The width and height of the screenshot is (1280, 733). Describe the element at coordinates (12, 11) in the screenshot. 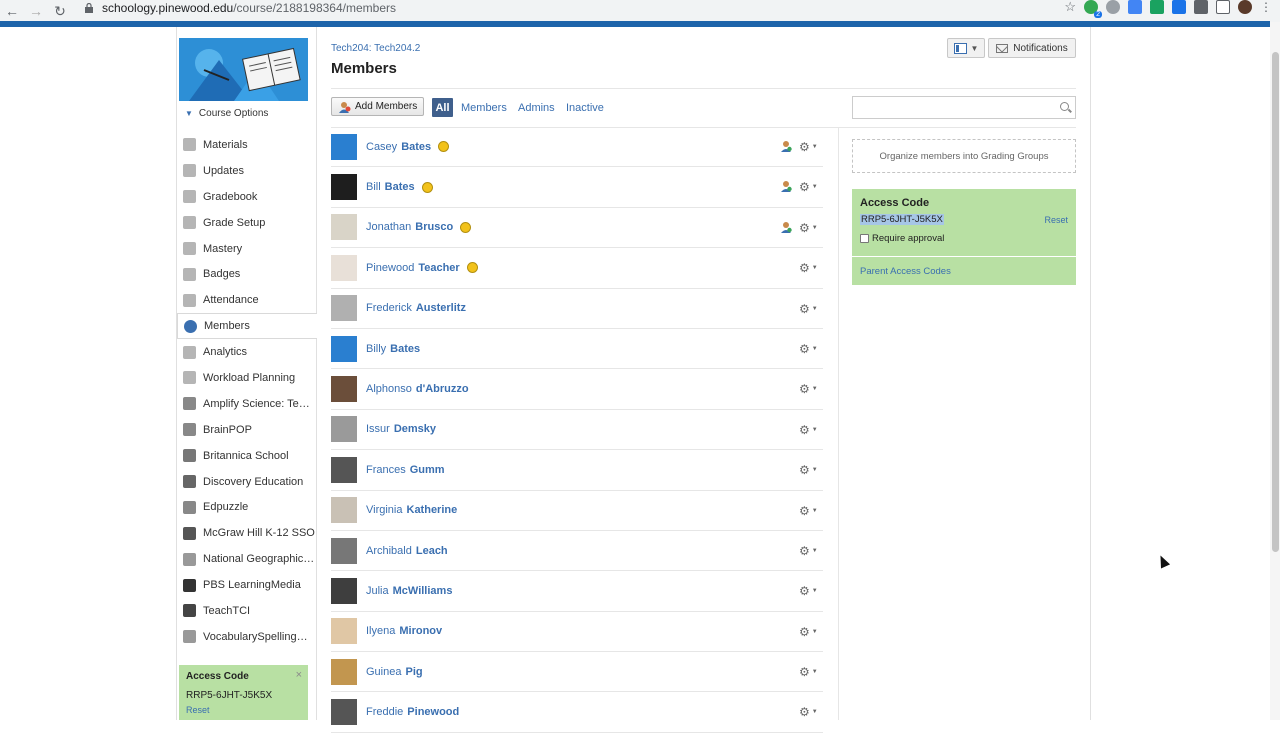

I see `back-icon: ←` at that location.